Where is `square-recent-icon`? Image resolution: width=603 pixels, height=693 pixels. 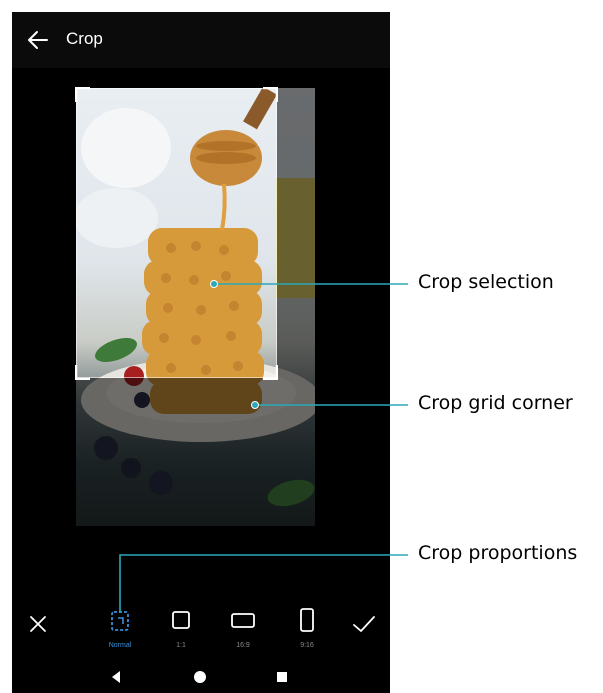 square-recent-icon is located at coordinates (282, 677).